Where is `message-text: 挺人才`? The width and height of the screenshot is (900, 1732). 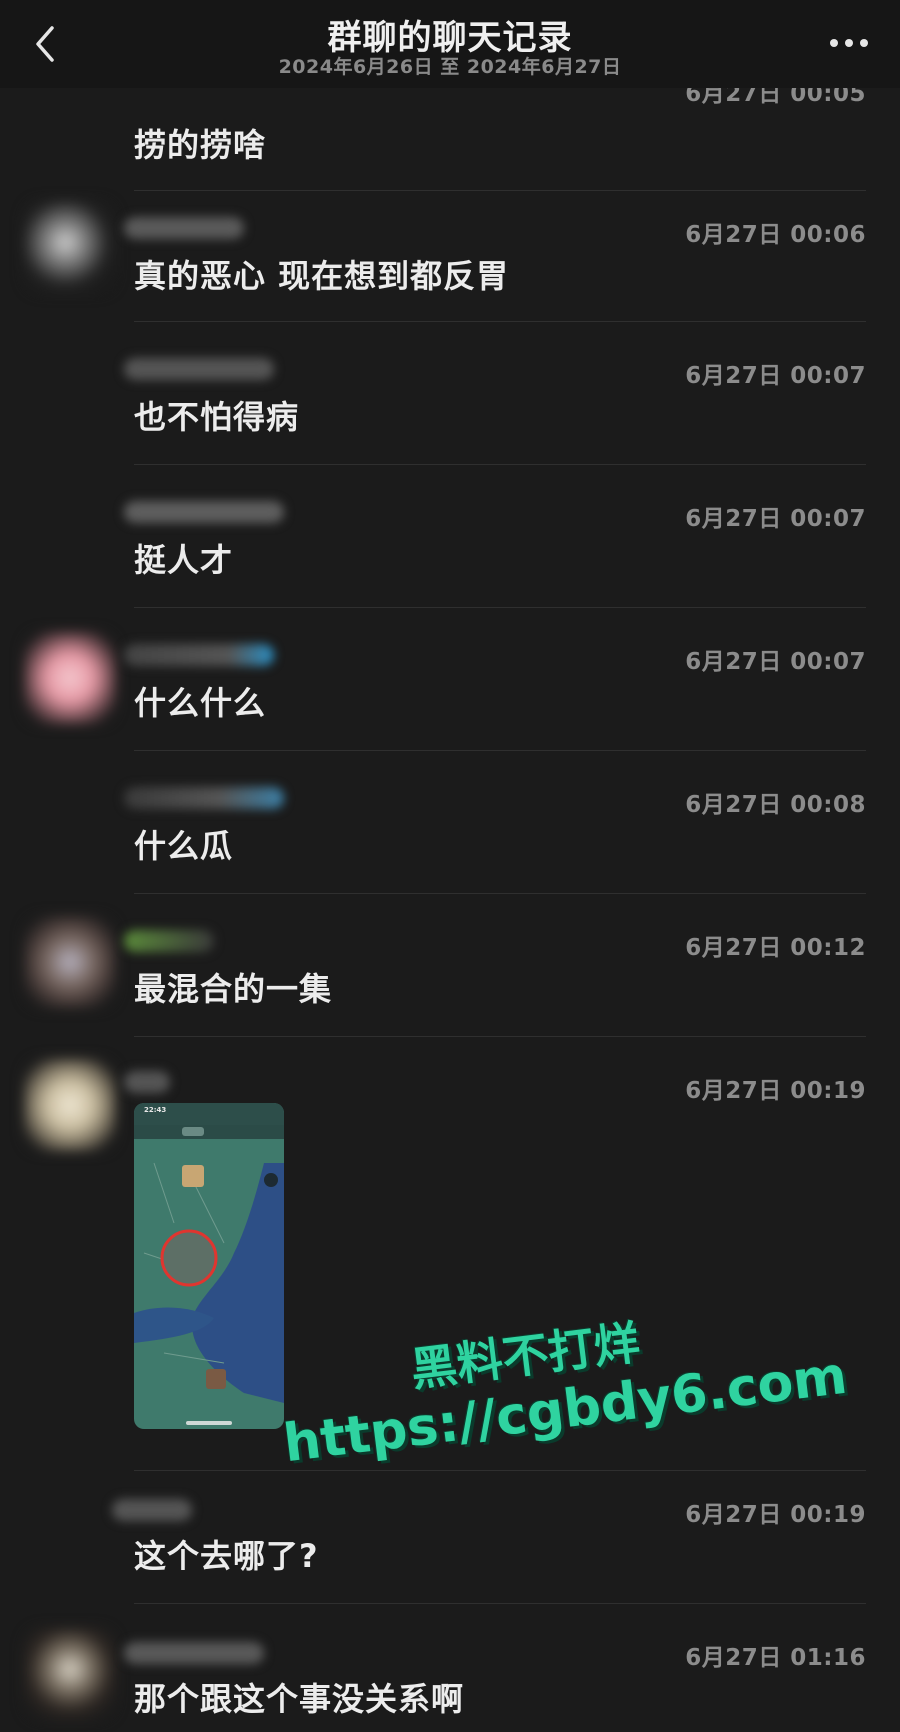 message-text: 挺人才 is located at coordinates (184, 560).